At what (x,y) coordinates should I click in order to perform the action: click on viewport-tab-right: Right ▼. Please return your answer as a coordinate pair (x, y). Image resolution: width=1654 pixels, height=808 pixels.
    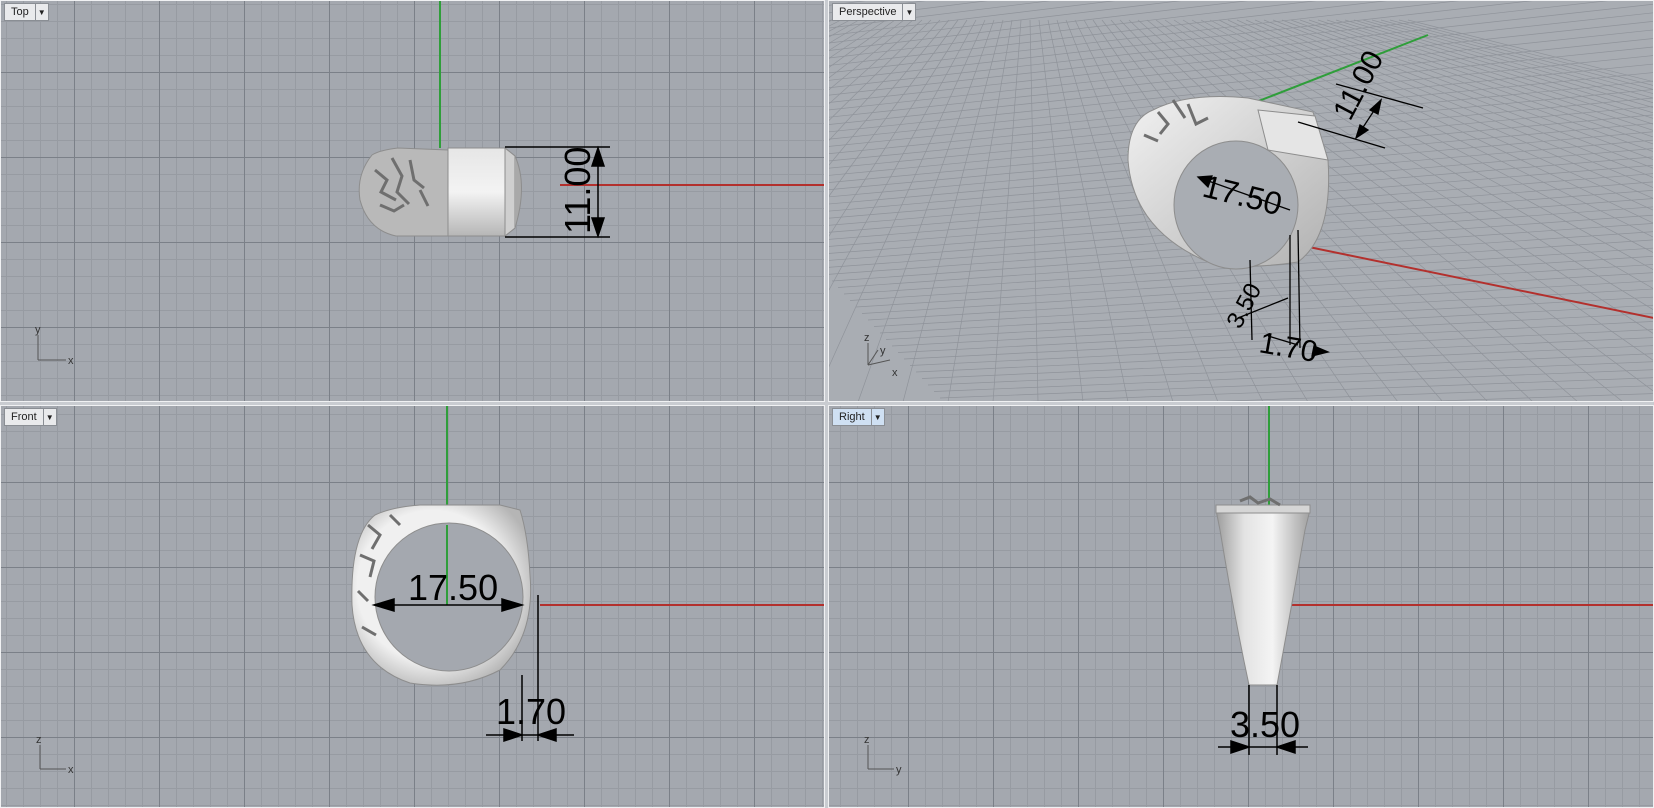
    Looking at the image, I should click on (858, 417).